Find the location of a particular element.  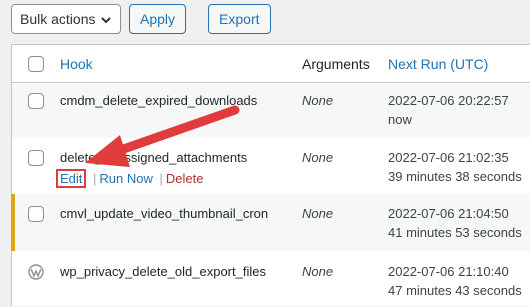

select-all-checkbox is located at coordinates (36, 64).